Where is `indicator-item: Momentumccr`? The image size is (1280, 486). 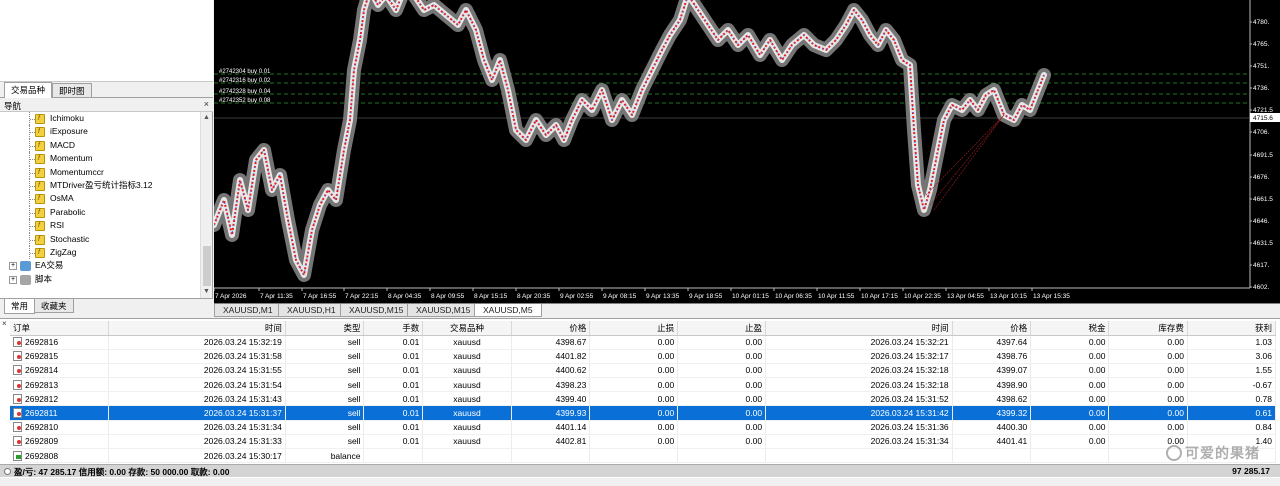 indicator-item: Momentumccr is located at coordinates (100, 172).